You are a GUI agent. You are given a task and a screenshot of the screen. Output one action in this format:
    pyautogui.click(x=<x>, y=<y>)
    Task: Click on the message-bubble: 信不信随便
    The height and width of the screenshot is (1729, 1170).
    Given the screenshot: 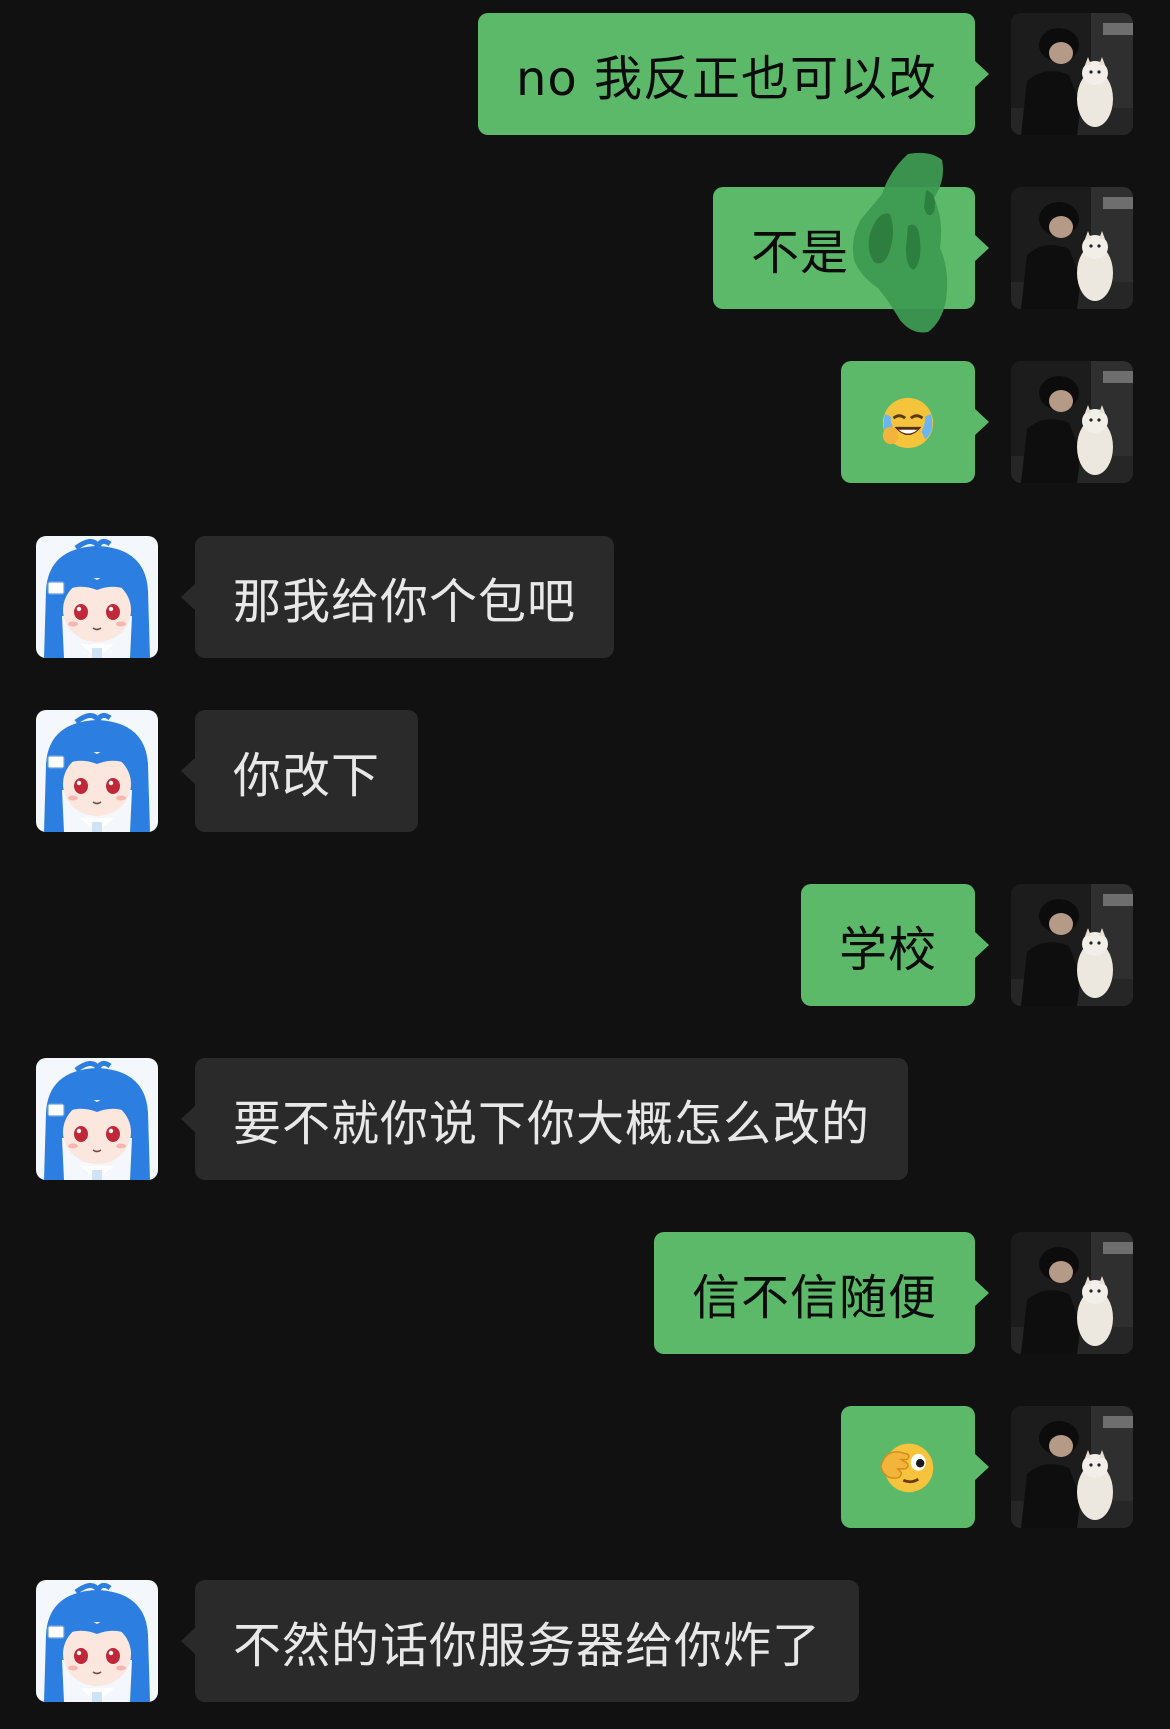 What is the action you would take?
    pyautogui.click(x=821, y=1293)
    